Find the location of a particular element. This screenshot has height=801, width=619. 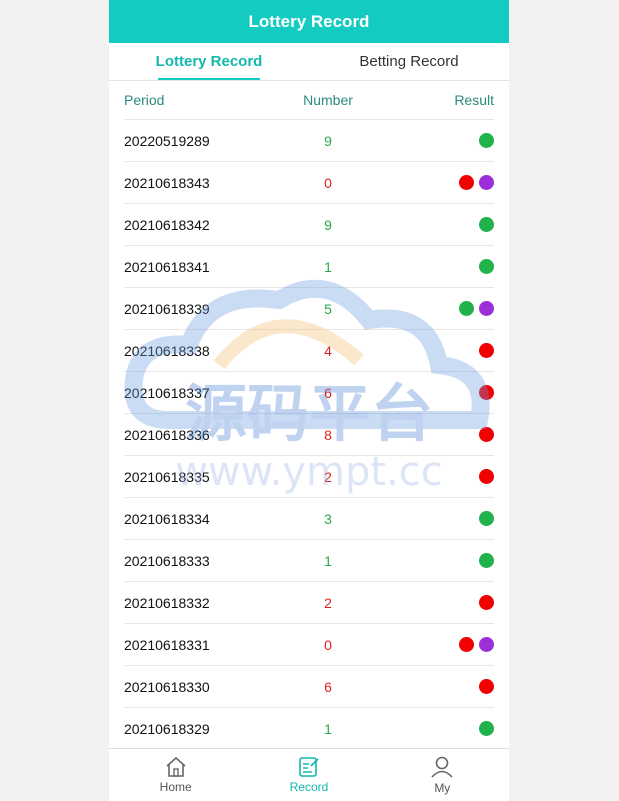

tab-label: Lottery Record is located at coordinates (209, 61).